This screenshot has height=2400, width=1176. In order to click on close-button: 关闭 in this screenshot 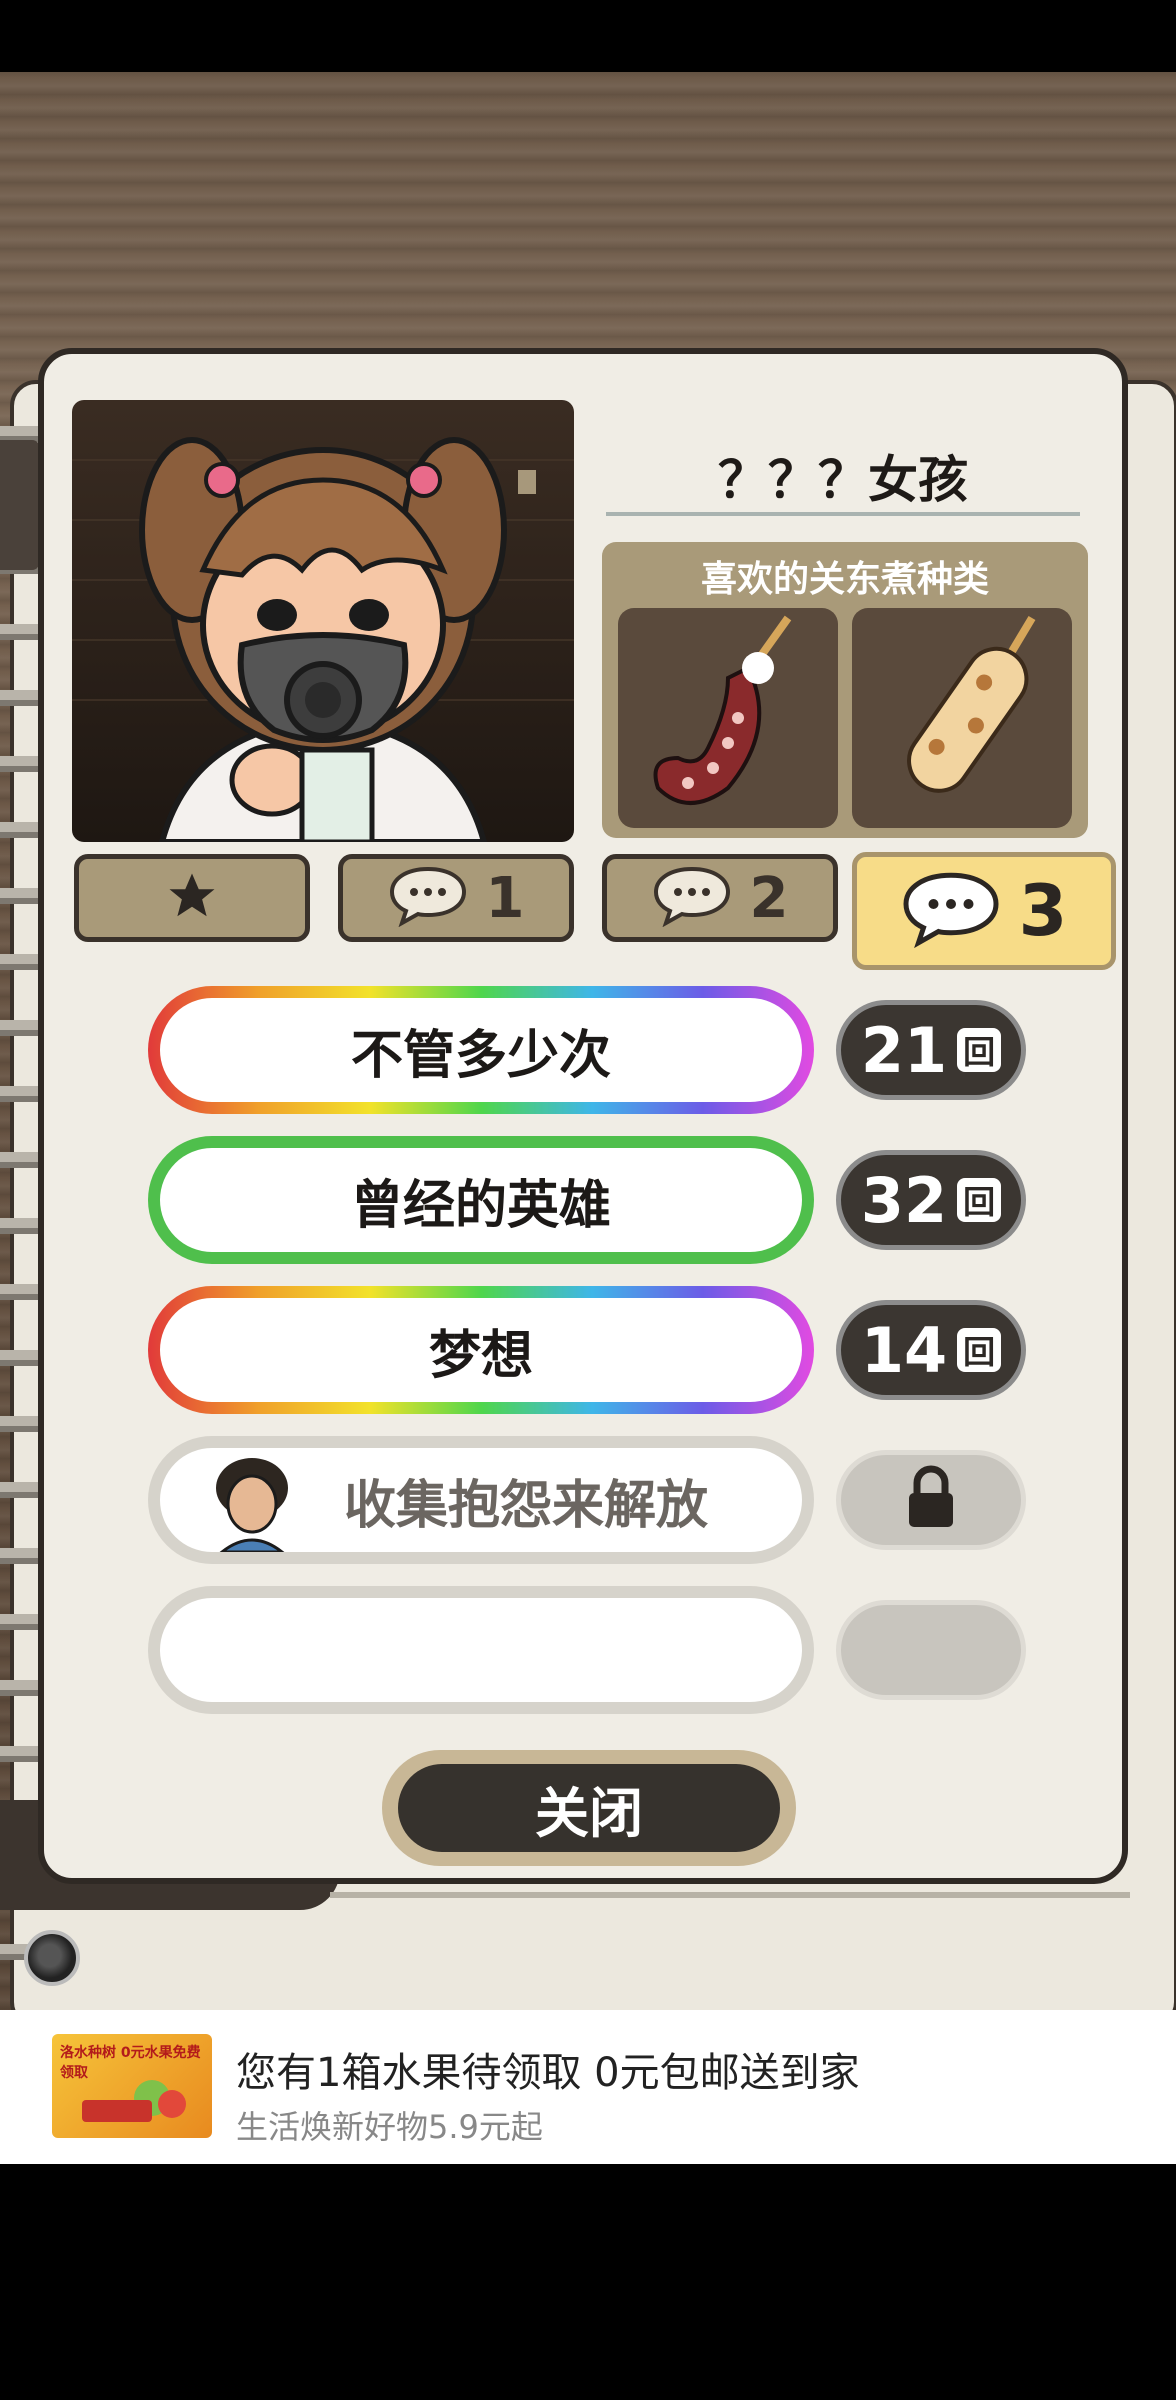, I will do `click(589, 1808)`.